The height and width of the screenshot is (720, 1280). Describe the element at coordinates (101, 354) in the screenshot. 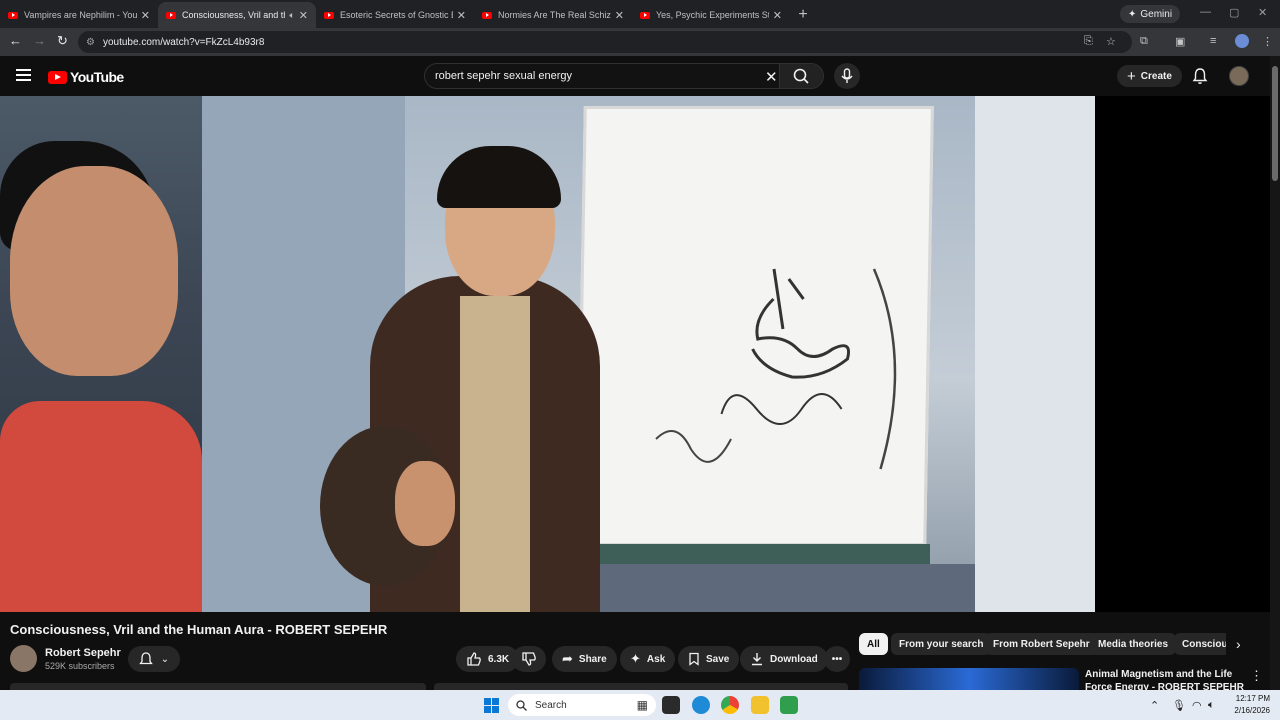

I see `webcam-overlay` at that location.